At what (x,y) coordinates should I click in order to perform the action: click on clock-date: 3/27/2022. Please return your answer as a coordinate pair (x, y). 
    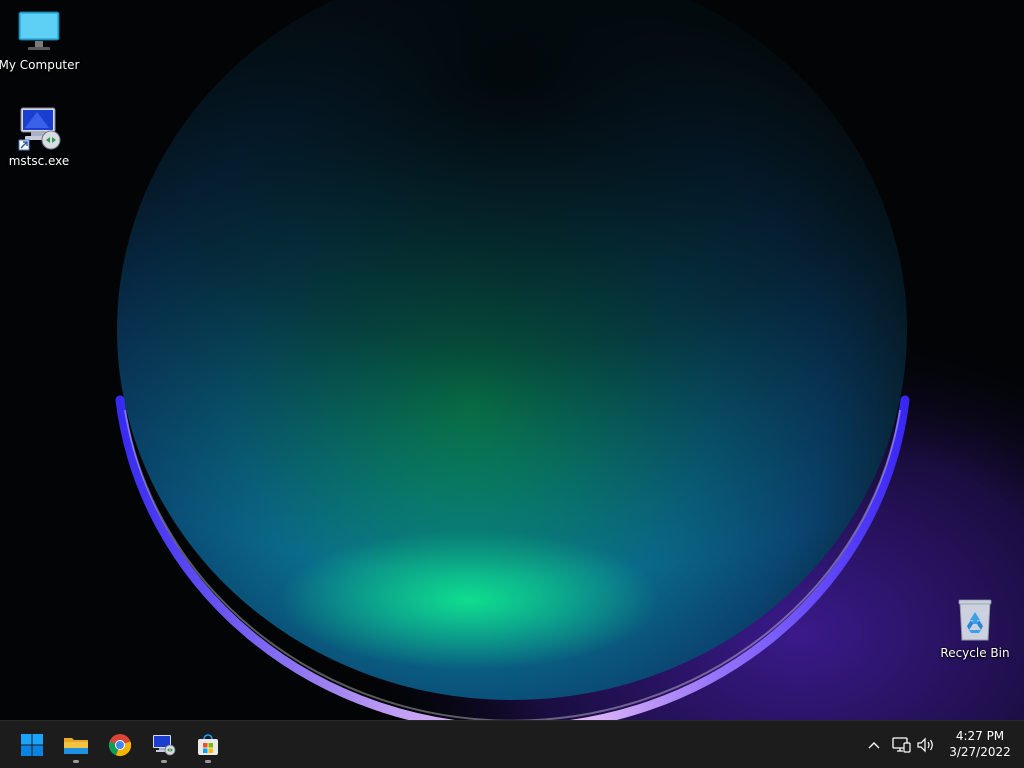
    Looking at the image, I should click on (980, 752).